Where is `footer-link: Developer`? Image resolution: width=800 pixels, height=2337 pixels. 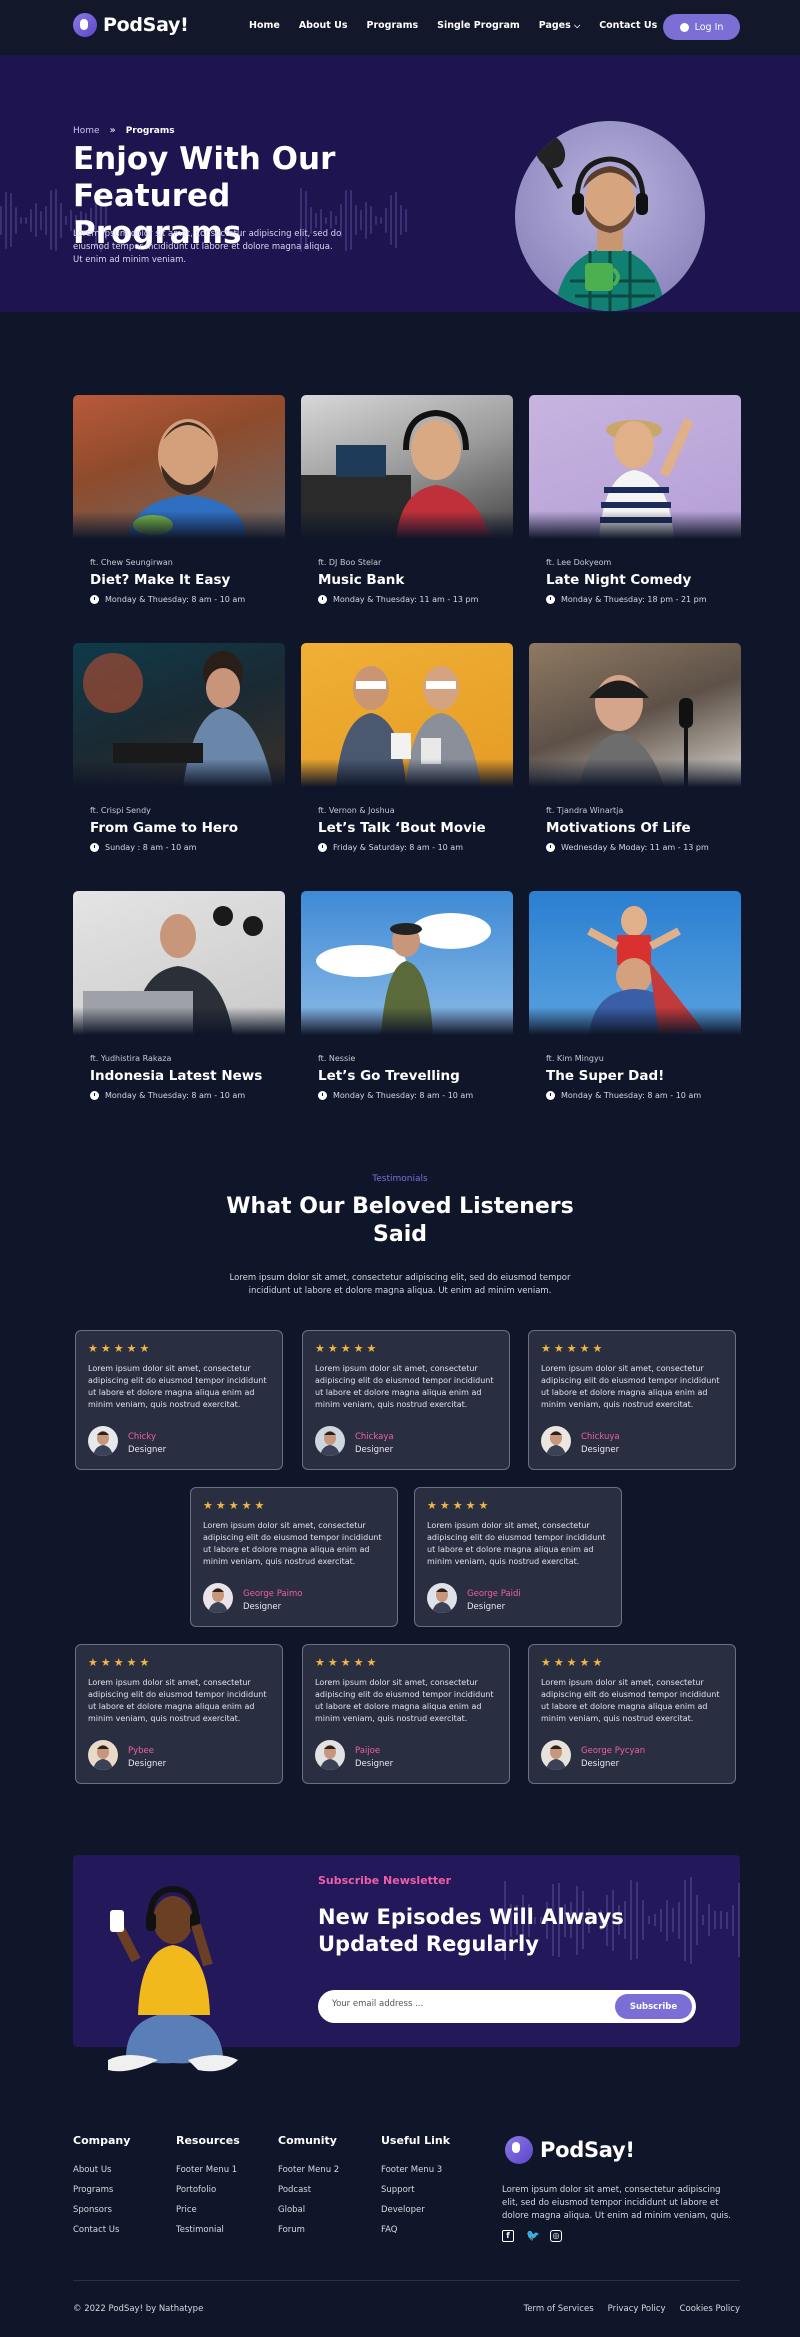 footer-link: Developer is located at coordinates (415, 2210).